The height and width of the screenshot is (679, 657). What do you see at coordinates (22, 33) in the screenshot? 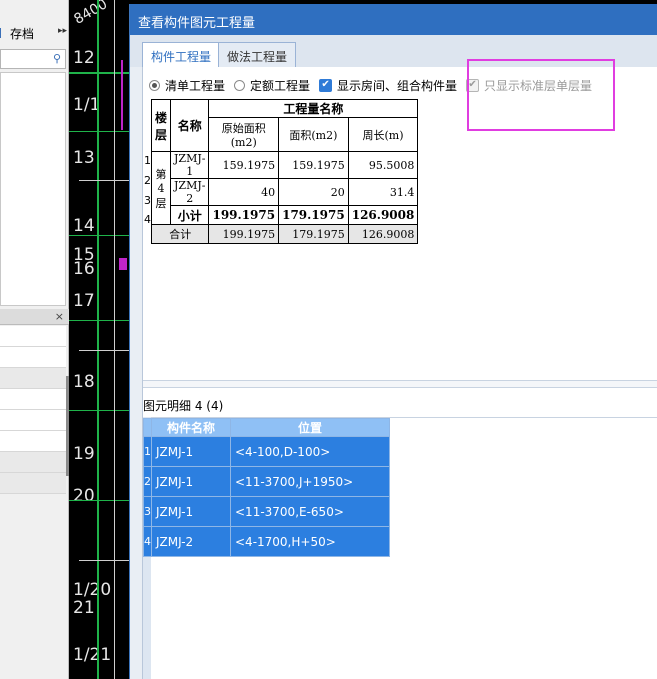
I see `save-button: 存档` at bounding box center [22, 33].